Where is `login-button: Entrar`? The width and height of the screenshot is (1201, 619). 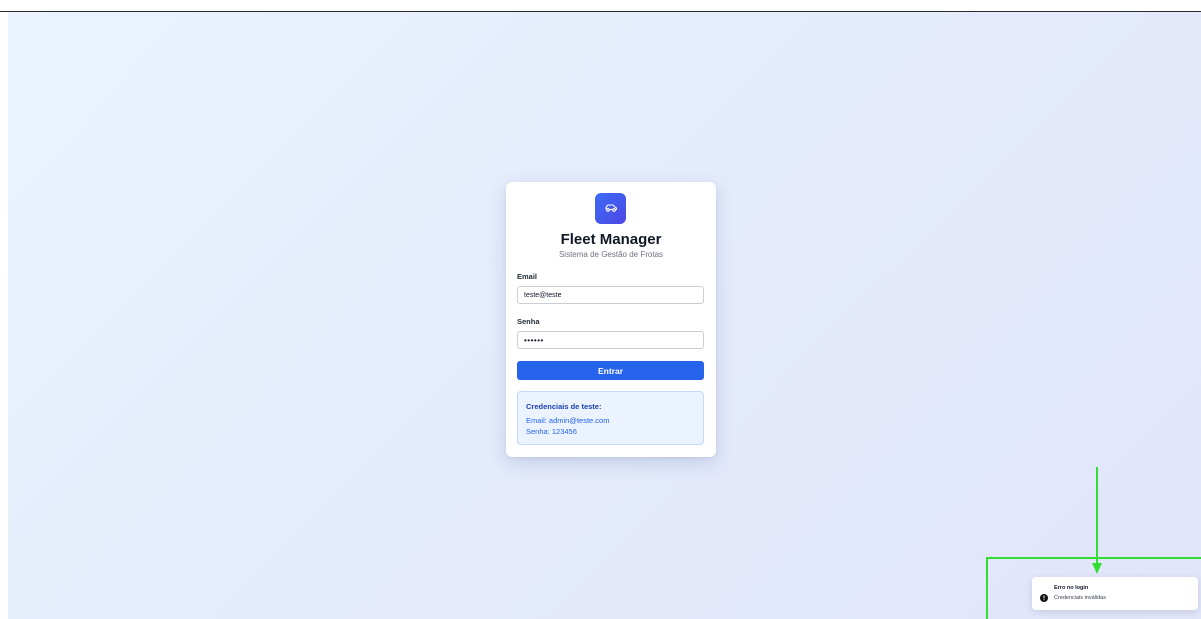
login-button: Entrar is located at coordinates (610, 370).